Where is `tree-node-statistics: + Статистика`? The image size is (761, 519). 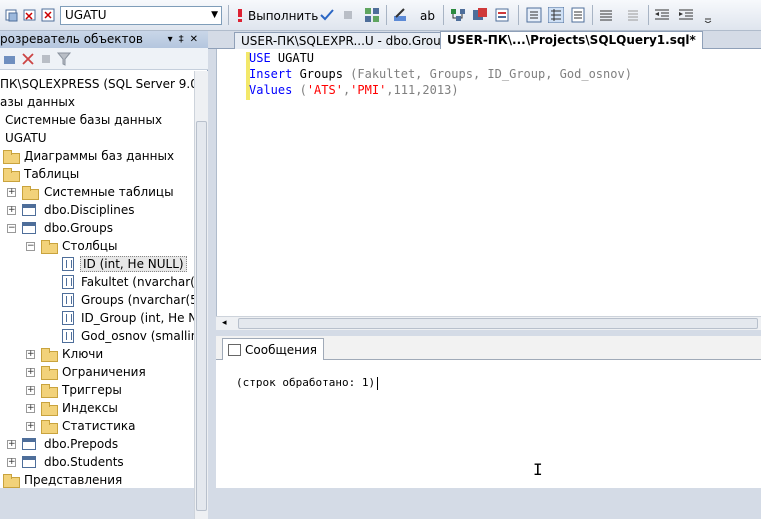
tree-node-statistics: + Статистика is located at coordinates (81, 426).